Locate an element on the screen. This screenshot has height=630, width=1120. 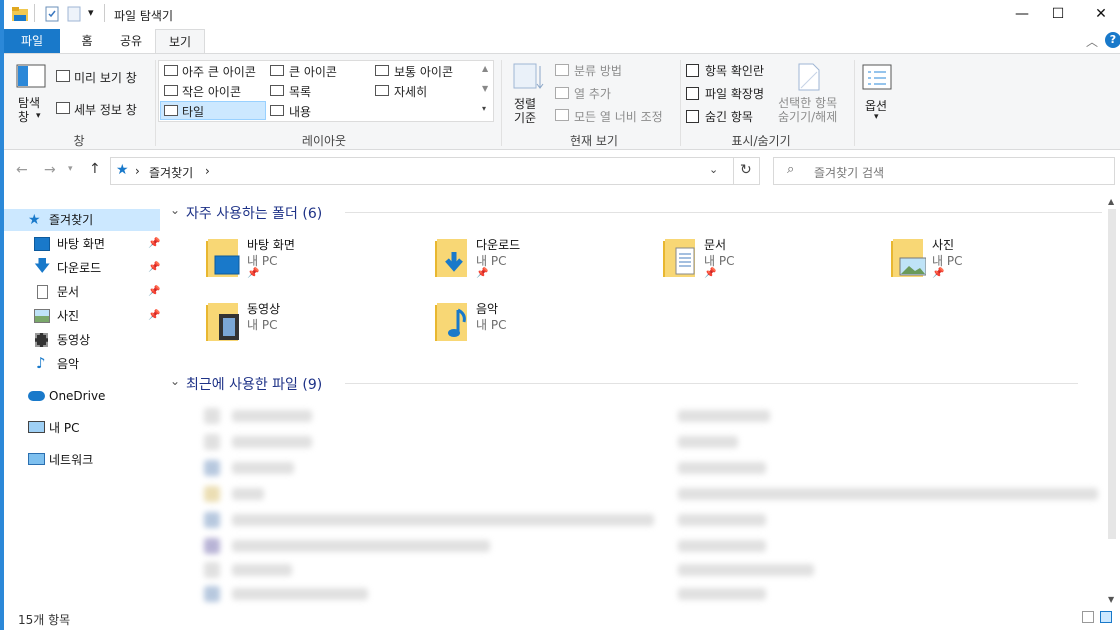
nav-item-onedrive: OneDrive is located at coordinates (82, 396).